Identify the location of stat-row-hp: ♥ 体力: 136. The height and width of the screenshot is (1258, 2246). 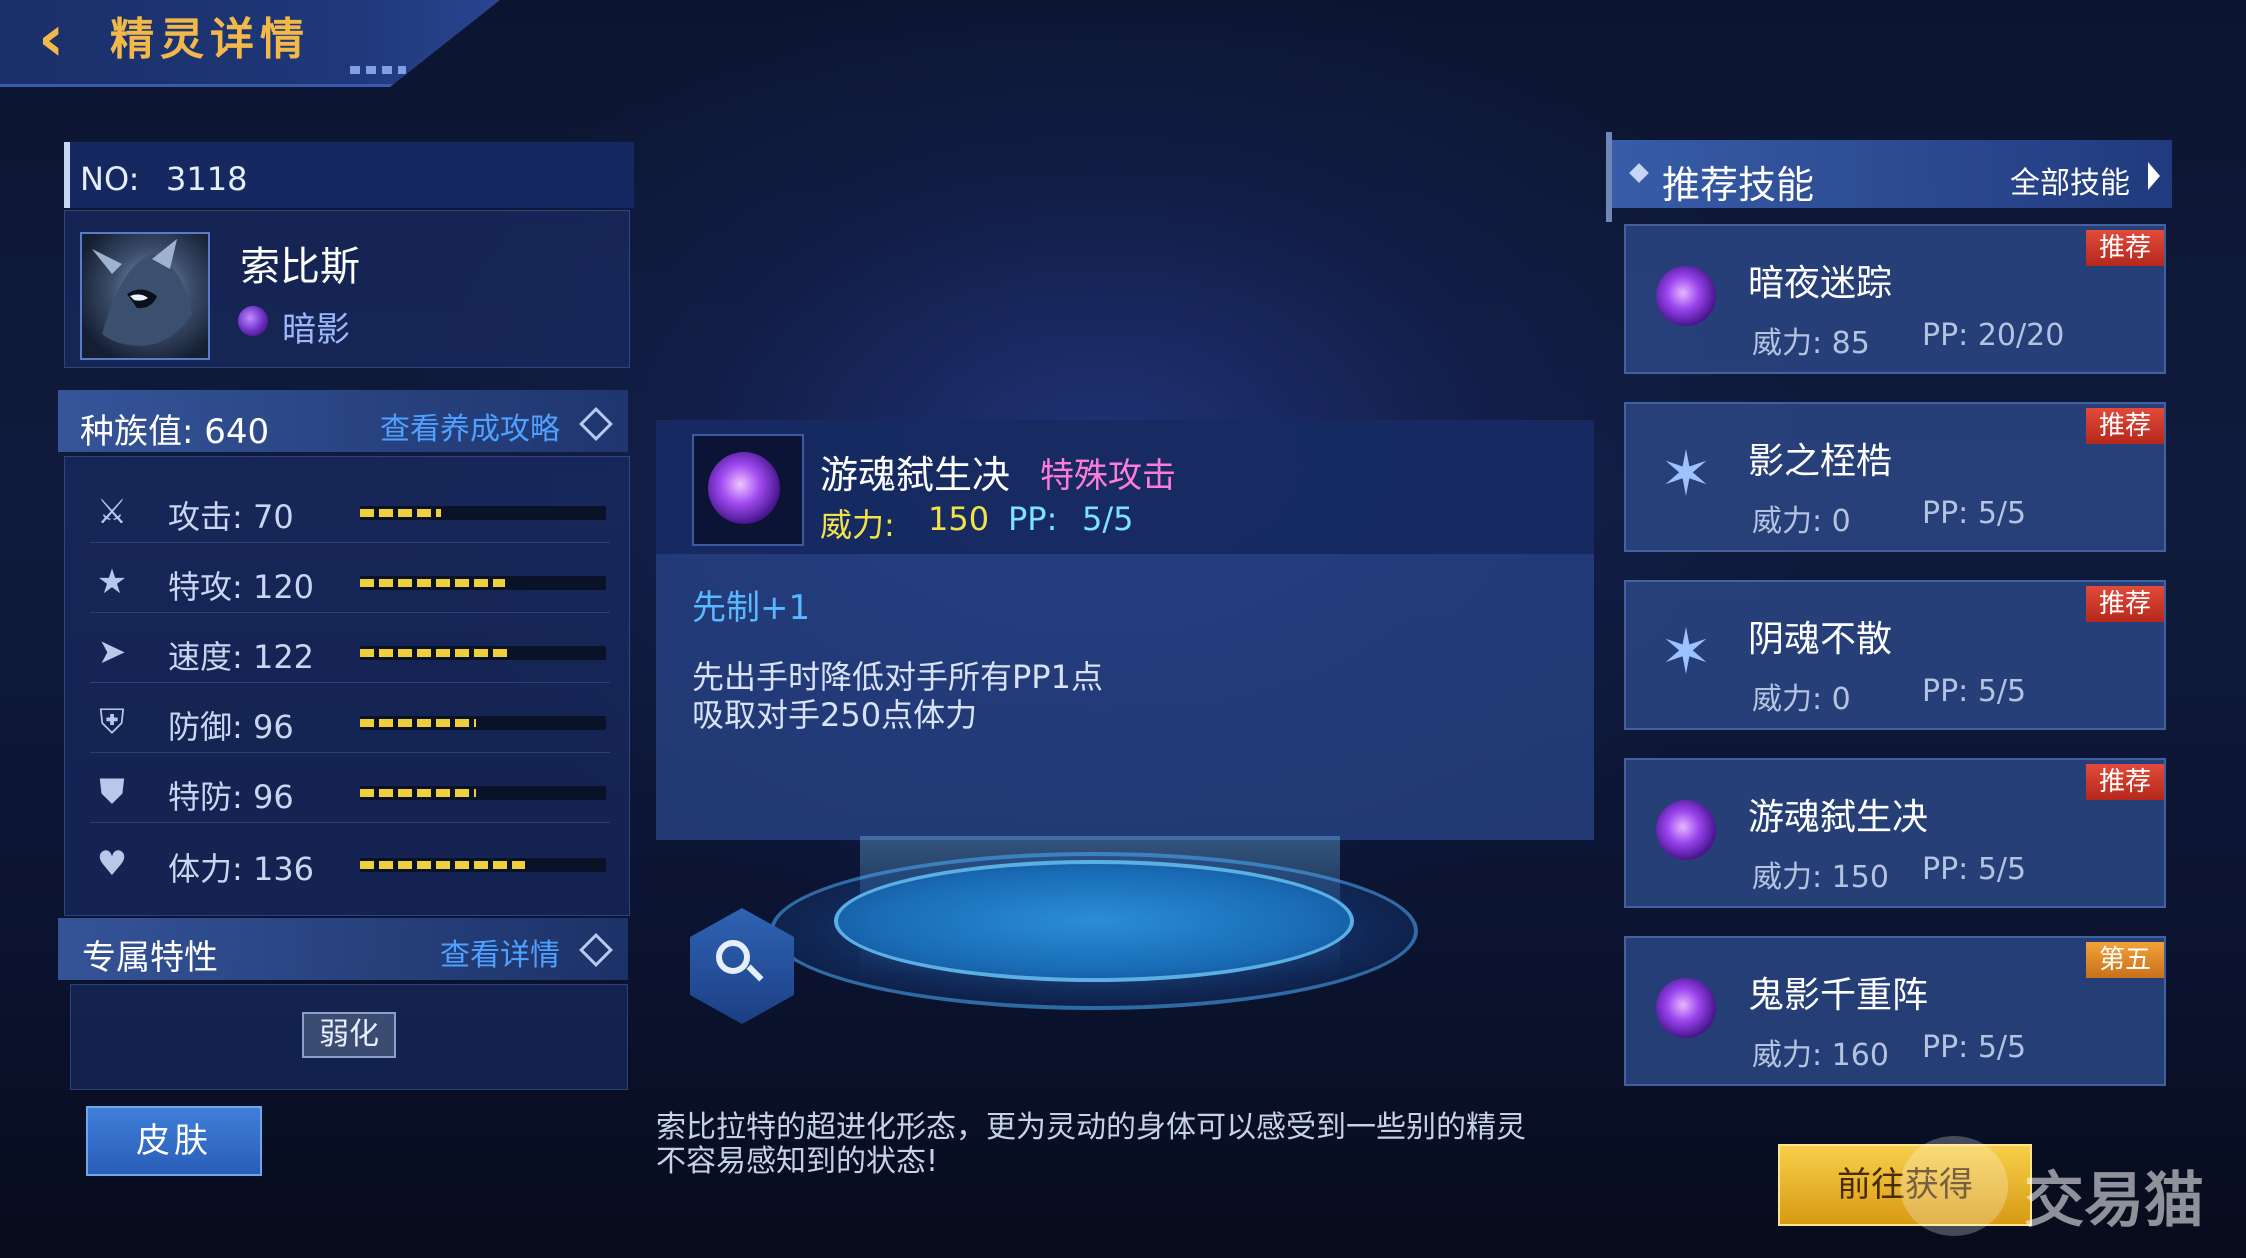
(350, 863).